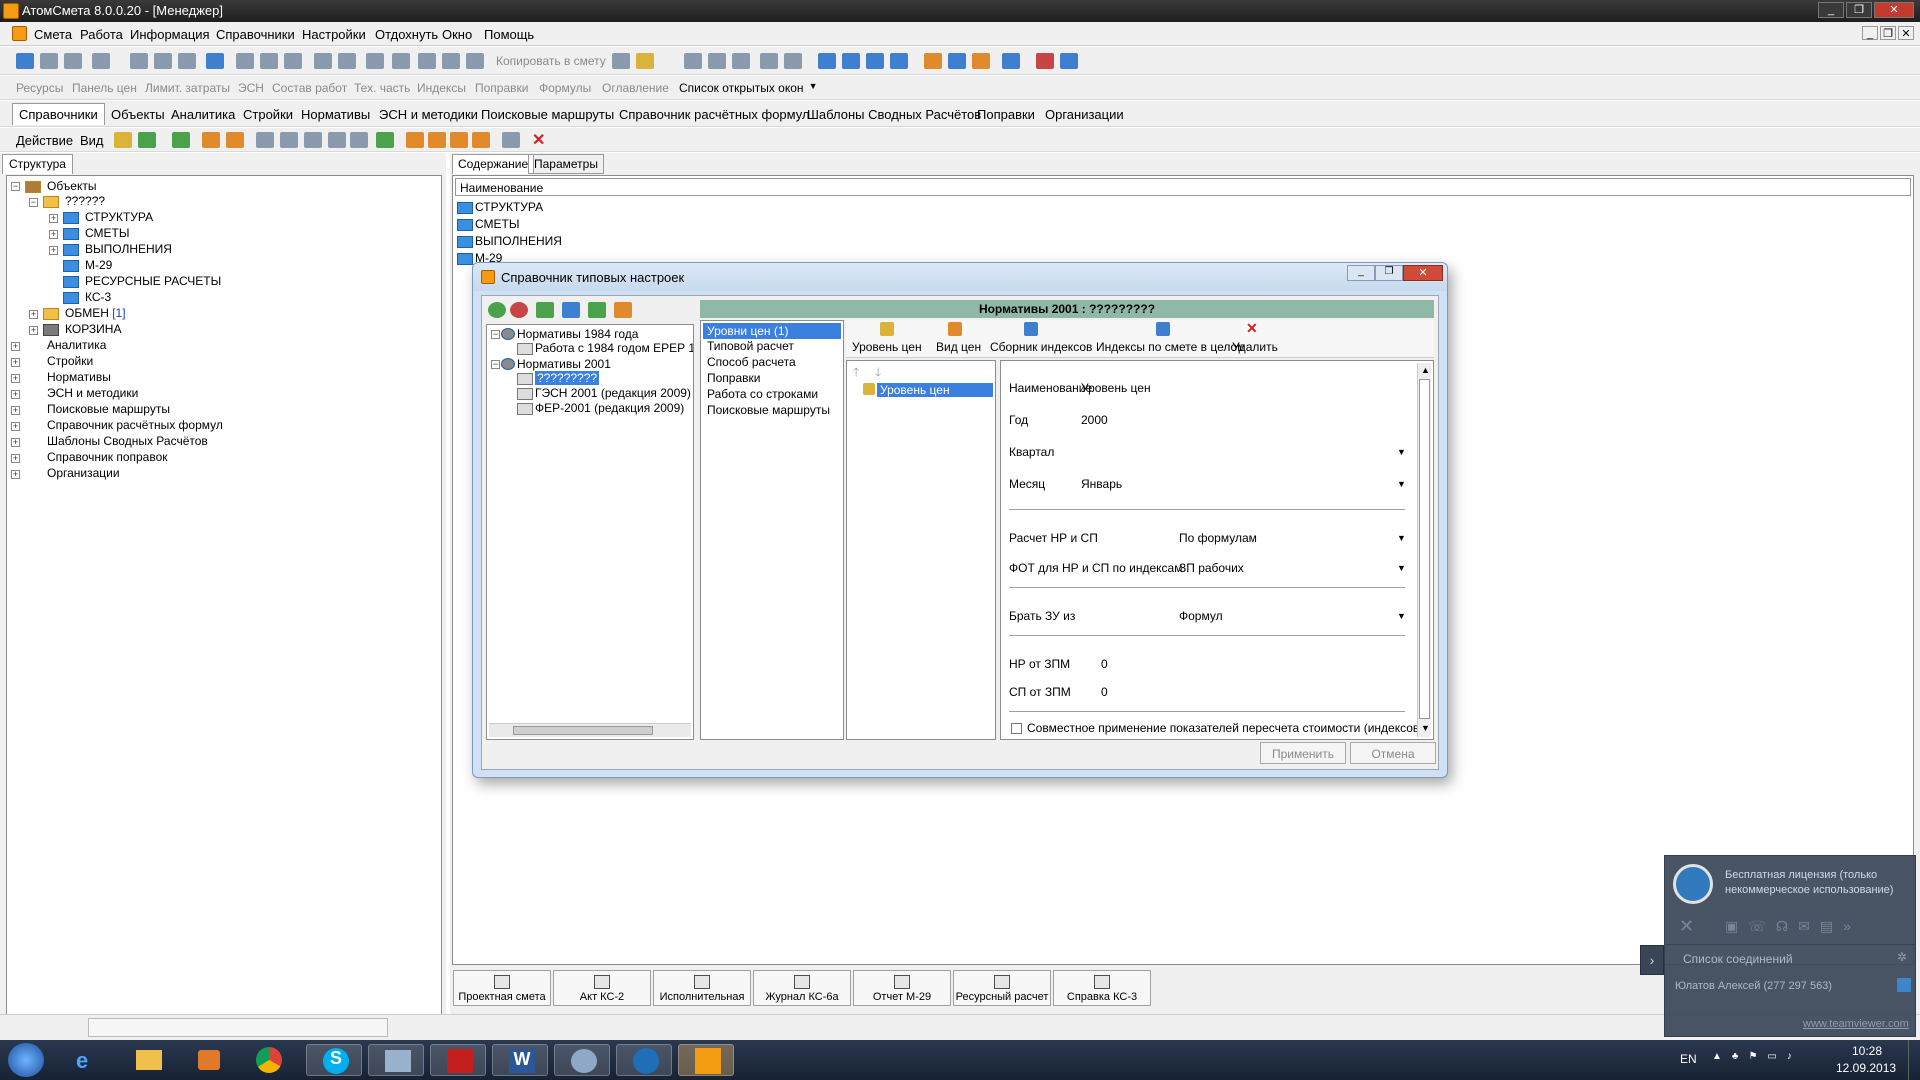 Image resolution: width=1920 pixels, height=1080 pixels. What do you see at coordinates (802, 988) in the screenshot?
I see `bottom-tab-zhurnal: Журнал КС-6а` at bounding box center [802, 988].